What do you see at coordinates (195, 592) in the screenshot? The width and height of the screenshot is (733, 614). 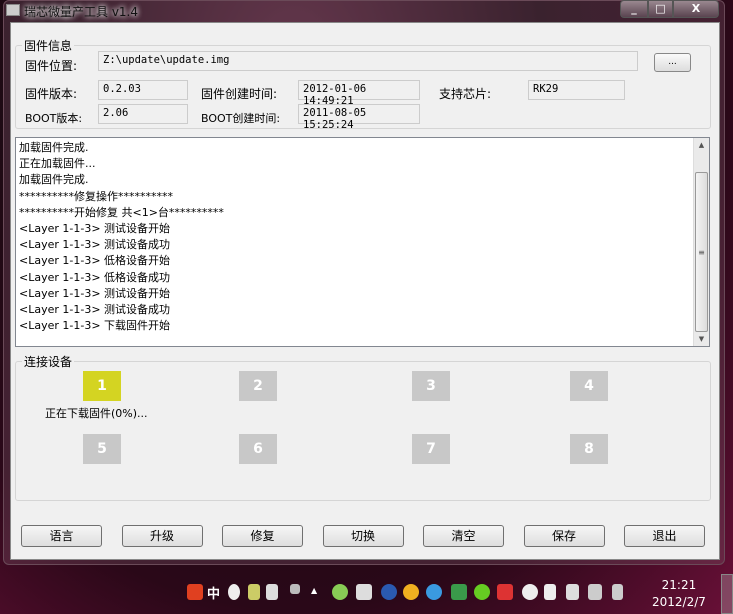 I see `sogou-ime-icon` at bounding box center [195, 592].